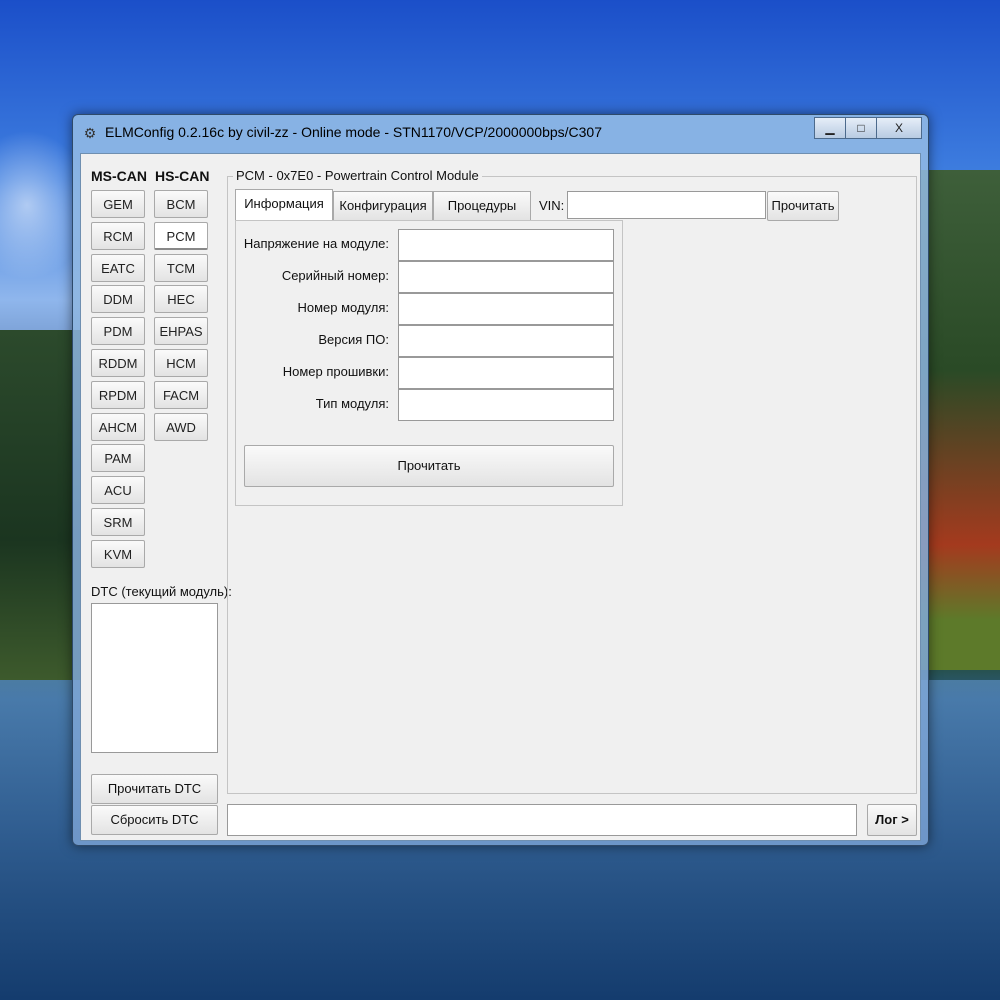  I want to click on module-button-bcm: BCM, so click(181, 204).